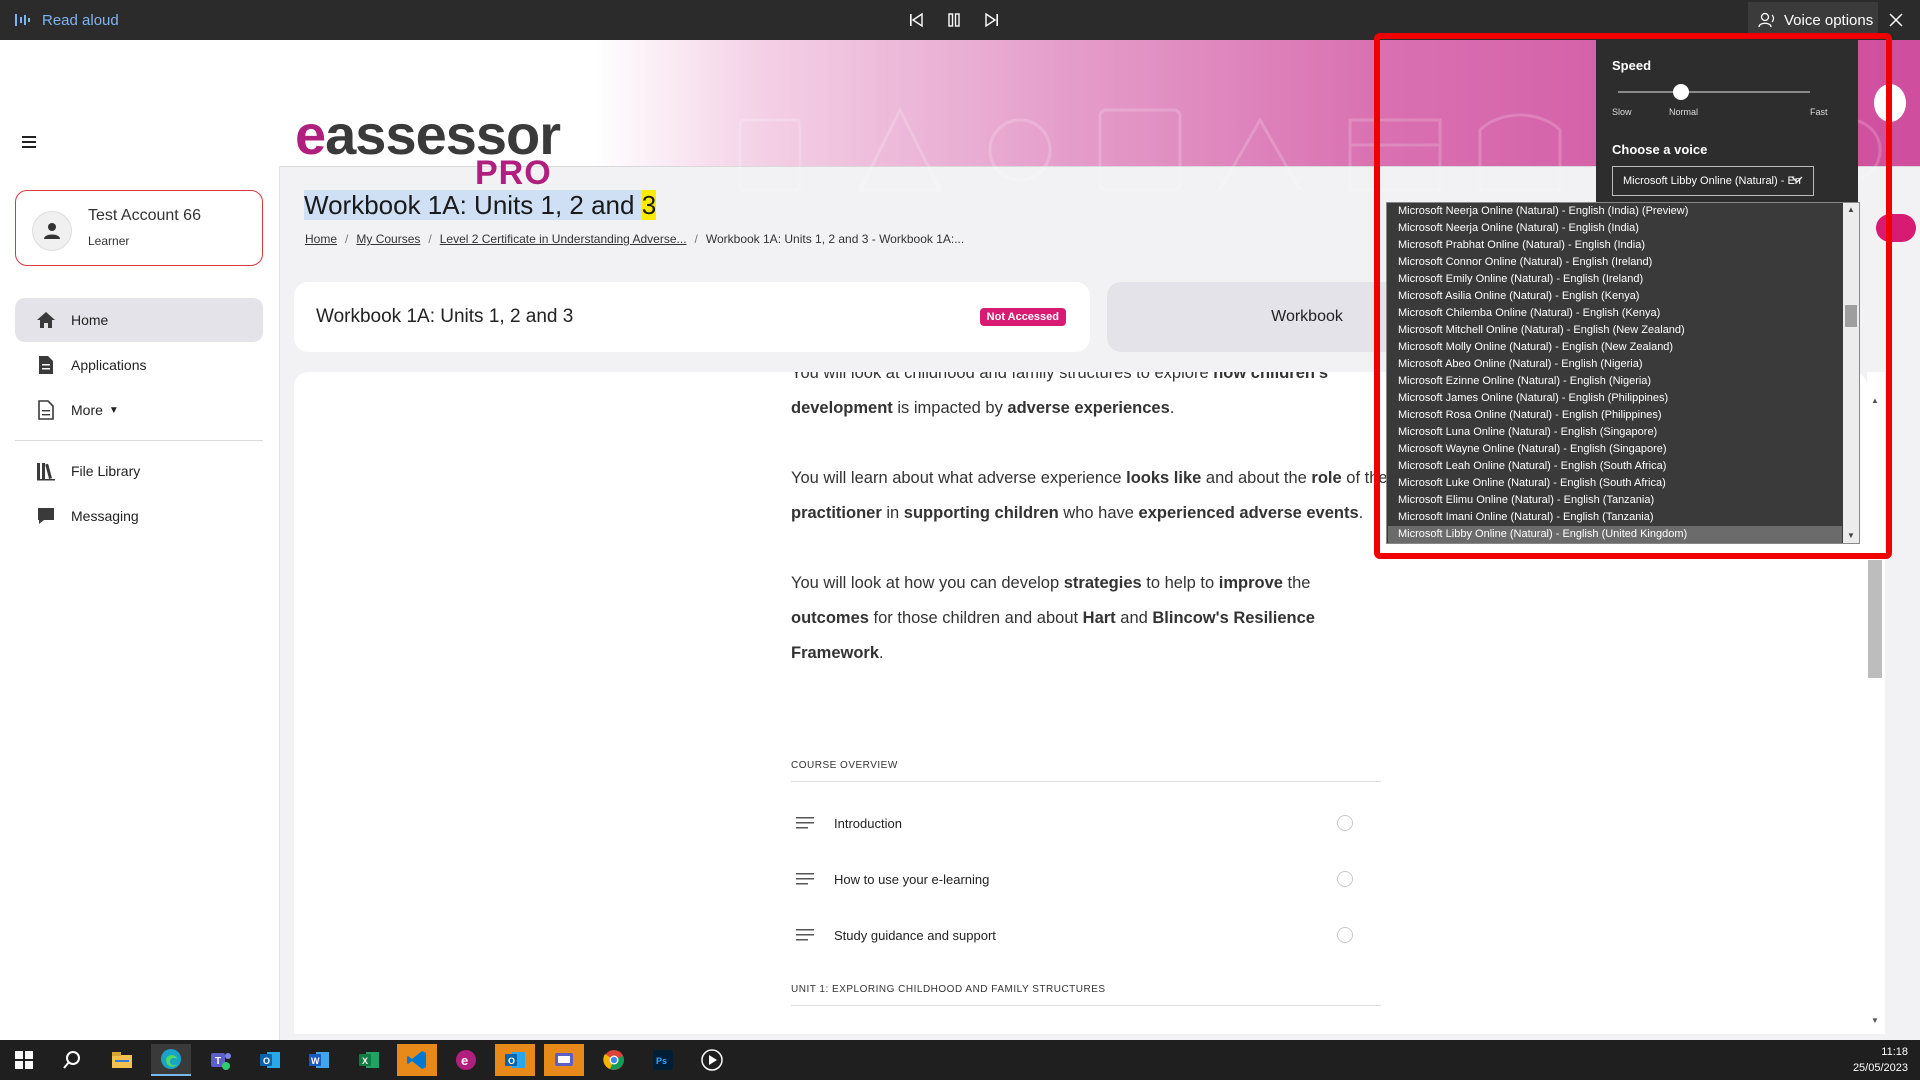 Image resolution: width=1920 pixels, height=1080 pixels. I want to click on completion-circle, so click(1345, 935).